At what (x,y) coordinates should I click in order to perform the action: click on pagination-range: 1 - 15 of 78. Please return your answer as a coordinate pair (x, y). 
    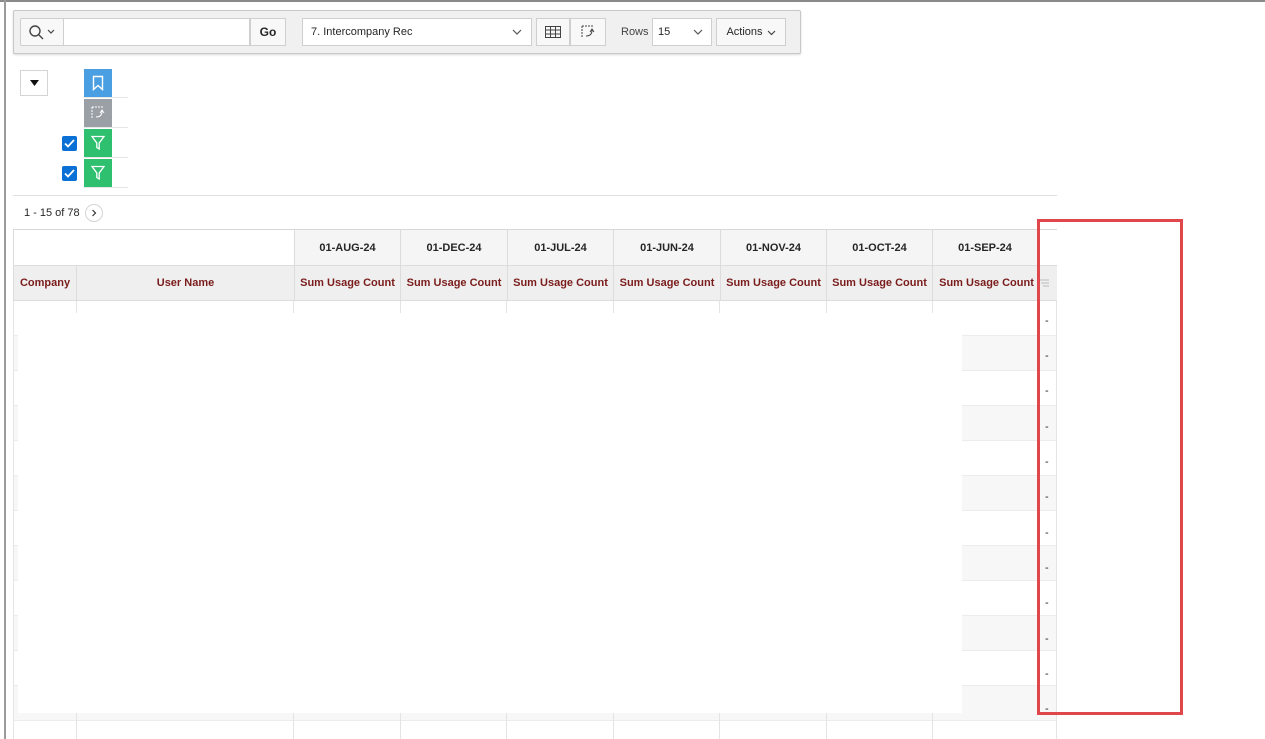
    Looking at the image, I should click on (52, 213).